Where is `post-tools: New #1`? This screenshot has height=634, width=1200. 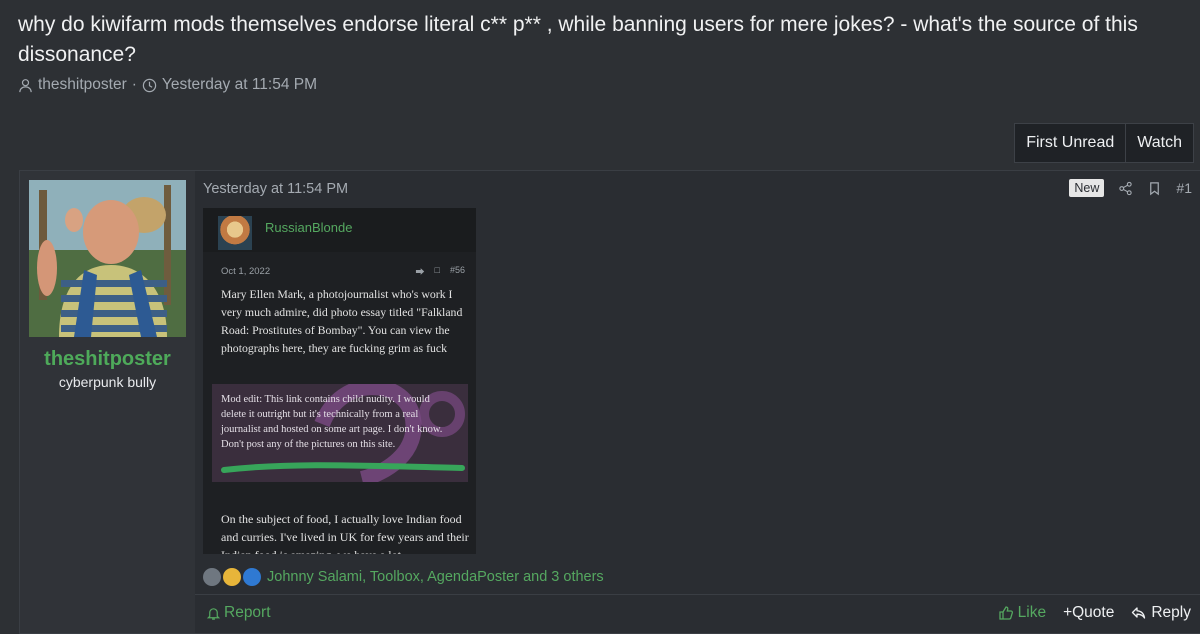
post-tools: New #1 is located at coordinates (1130, 188).